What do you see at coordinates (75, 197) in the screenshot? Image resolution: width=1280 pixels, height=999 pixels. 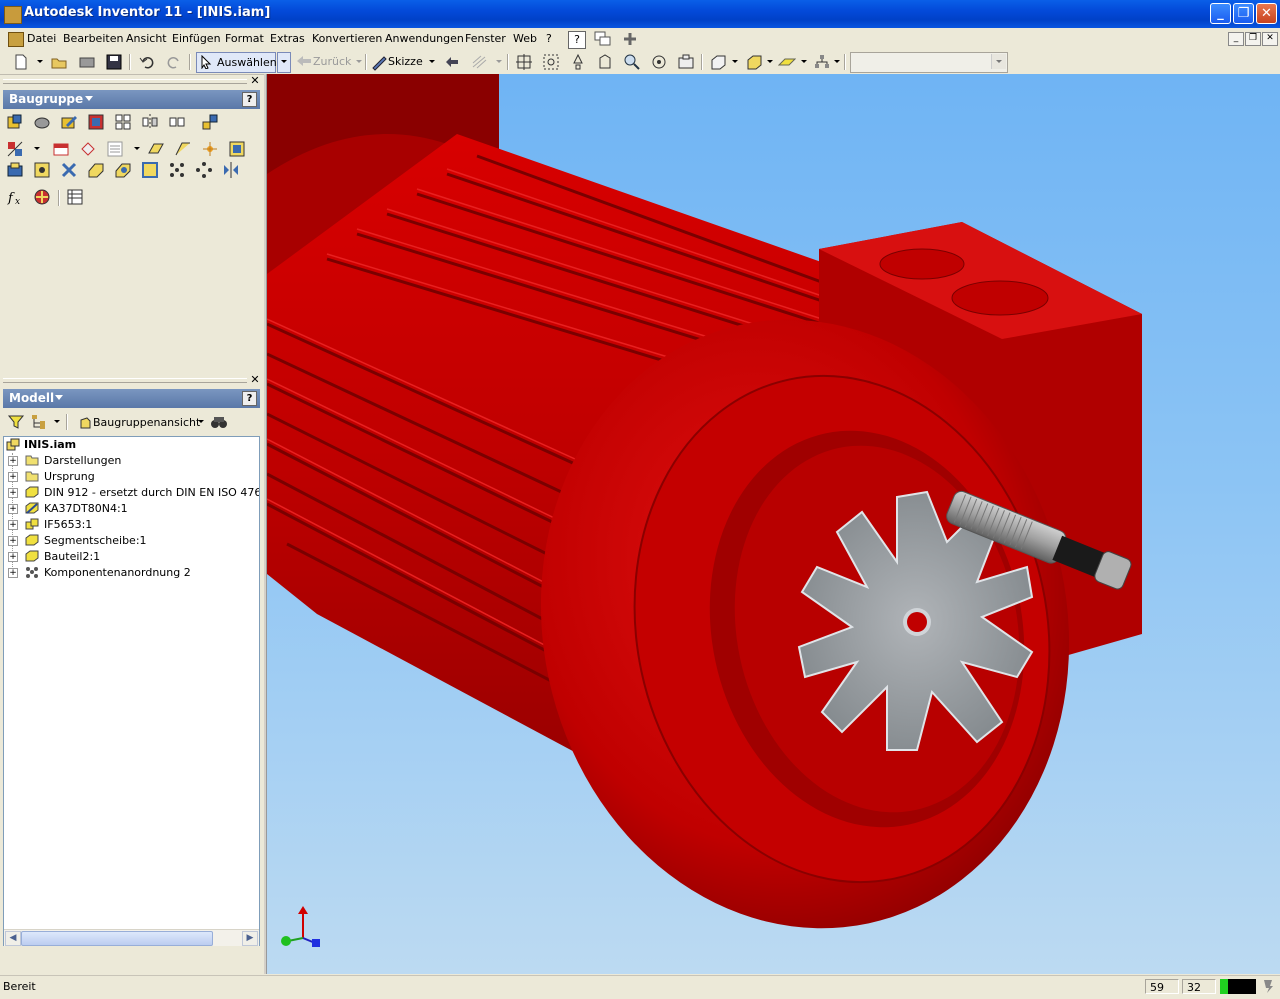 I see `table-icon` at bounding box center [75, 197].